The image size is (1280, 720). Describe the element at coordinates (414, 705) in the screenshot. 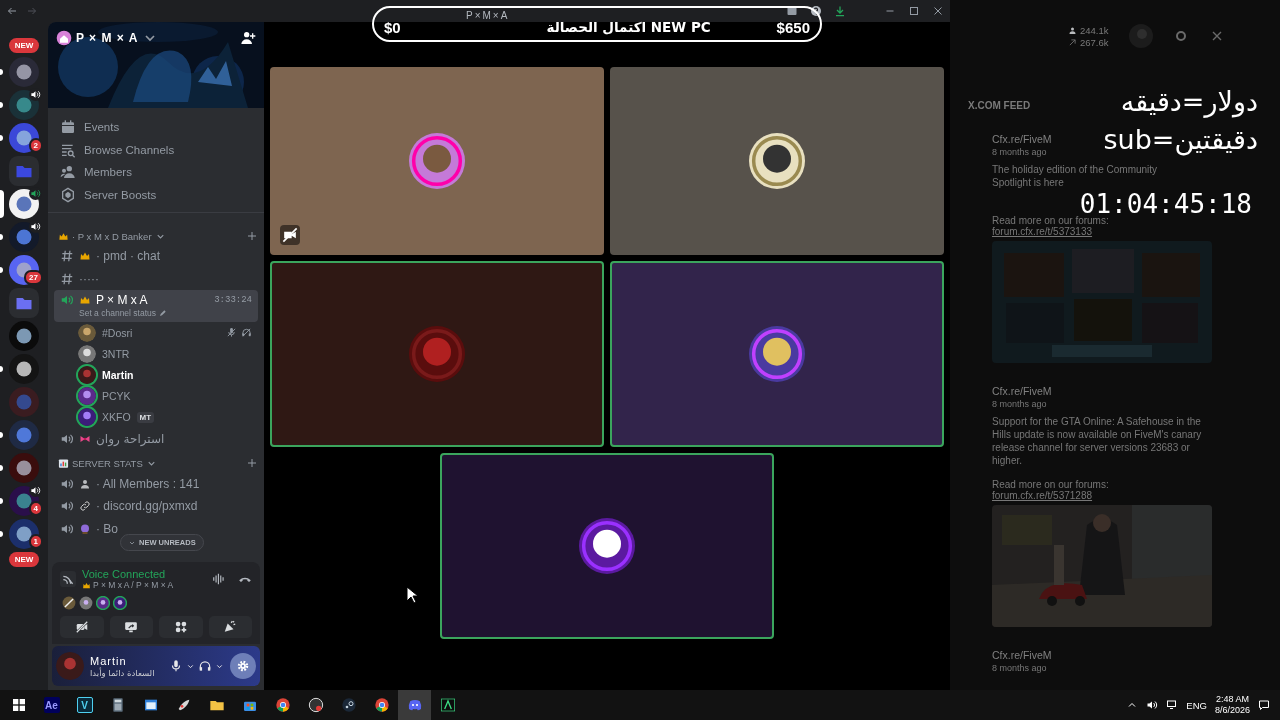

I see `discord-icon` at that location.